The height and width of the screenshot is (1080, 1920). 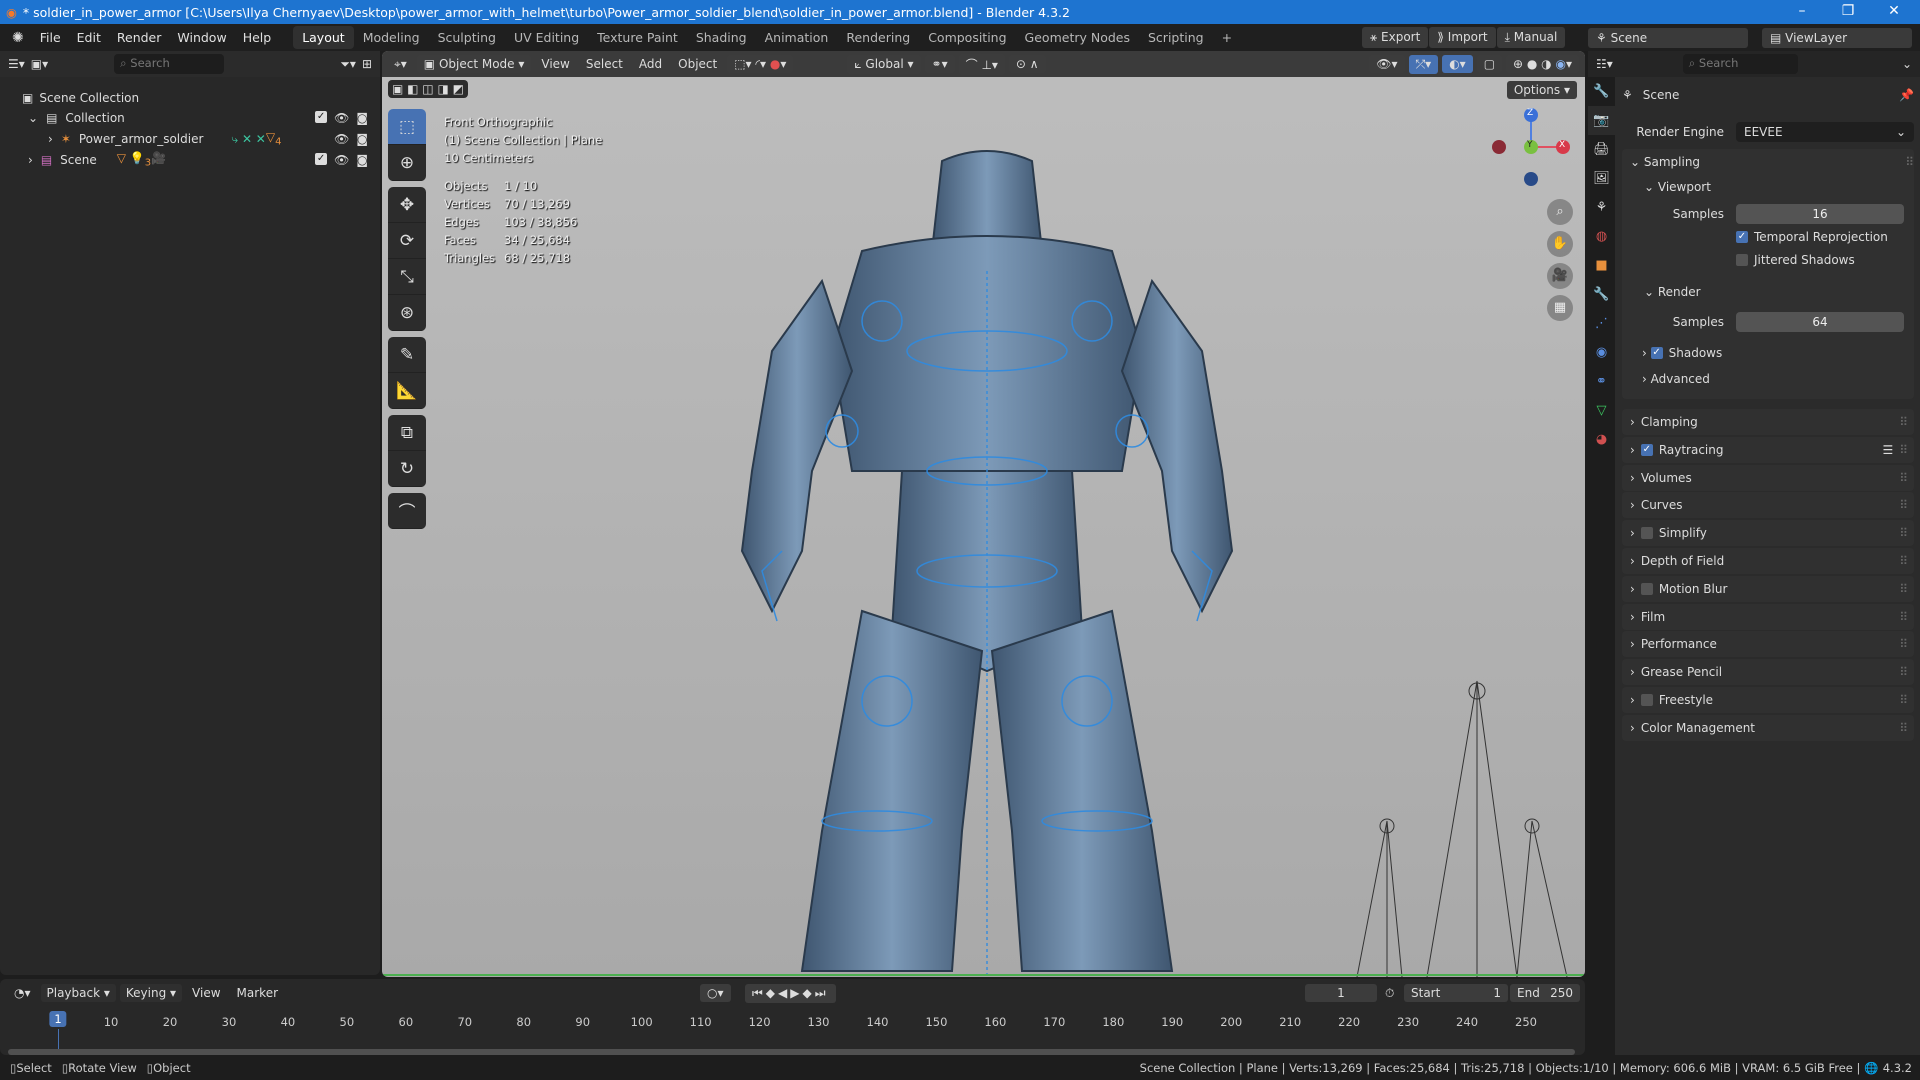 I want to click on minimize-button: –, so click(x=1802, y=12).